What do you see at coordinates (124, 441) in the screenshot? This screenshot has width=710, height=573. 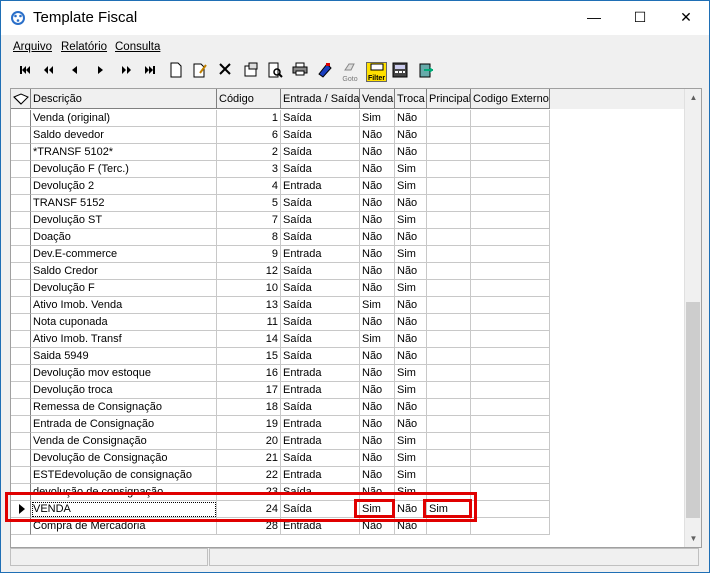 I see `cell-descricao: Venda de Consignação` at bounding box center [124, 441].